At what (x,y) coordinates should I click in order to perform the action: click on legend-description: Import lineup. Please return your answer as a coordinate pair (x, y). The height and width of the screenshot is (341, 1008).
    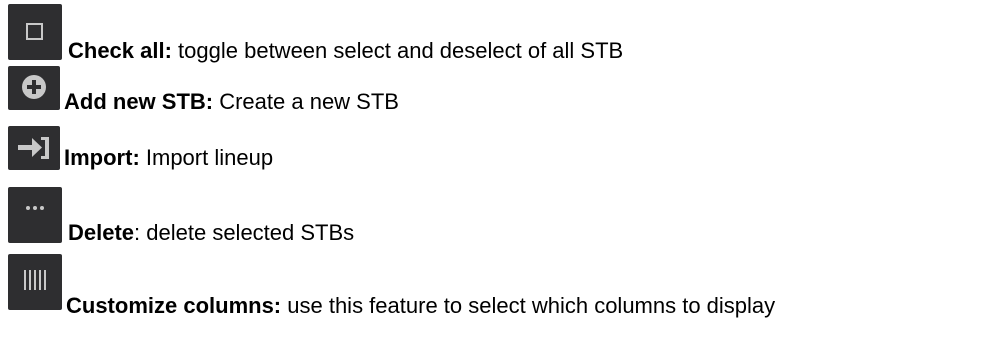
    Looking at the image, I should click on (206, 157).